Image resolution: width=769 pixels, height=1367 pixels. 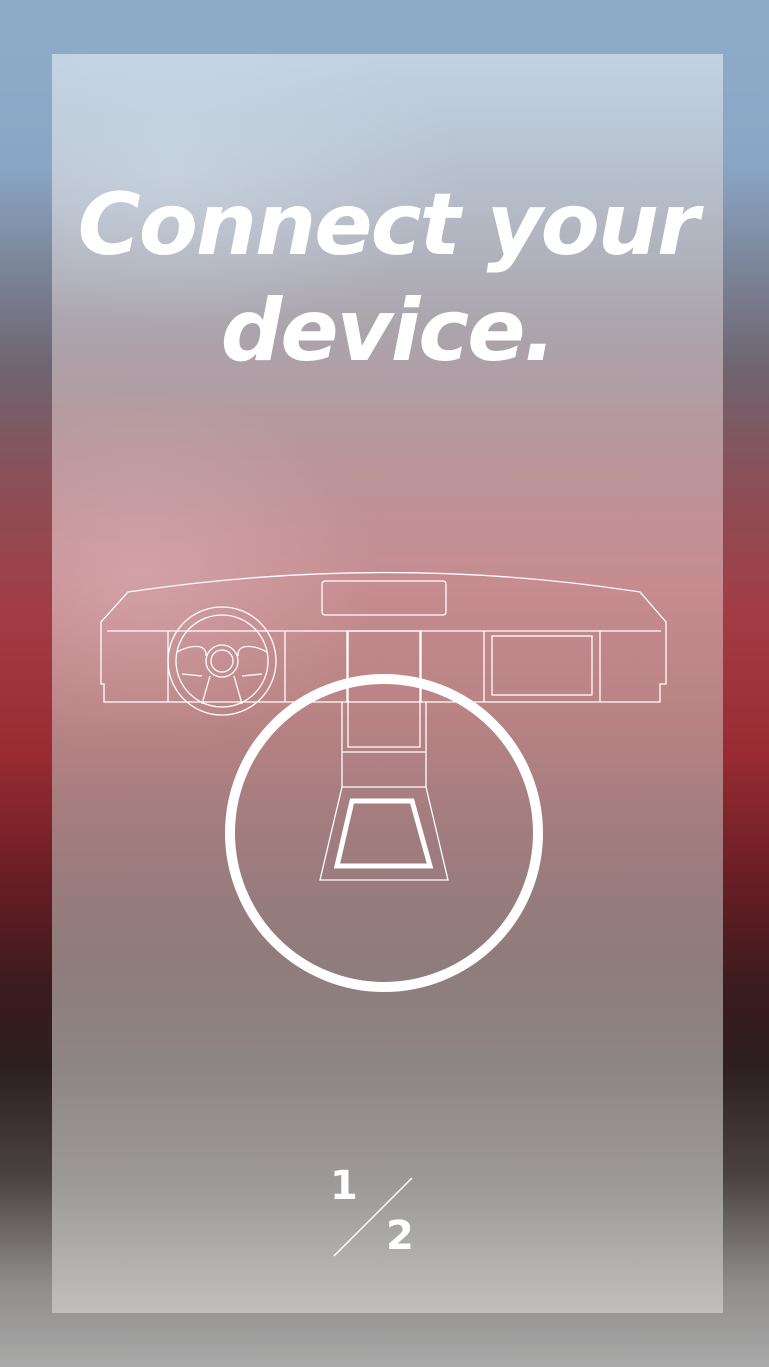 What do you see at coordinates (384, 744) in the screenshot?
I see `center-stack-sides` at bounding box center [384, 744].